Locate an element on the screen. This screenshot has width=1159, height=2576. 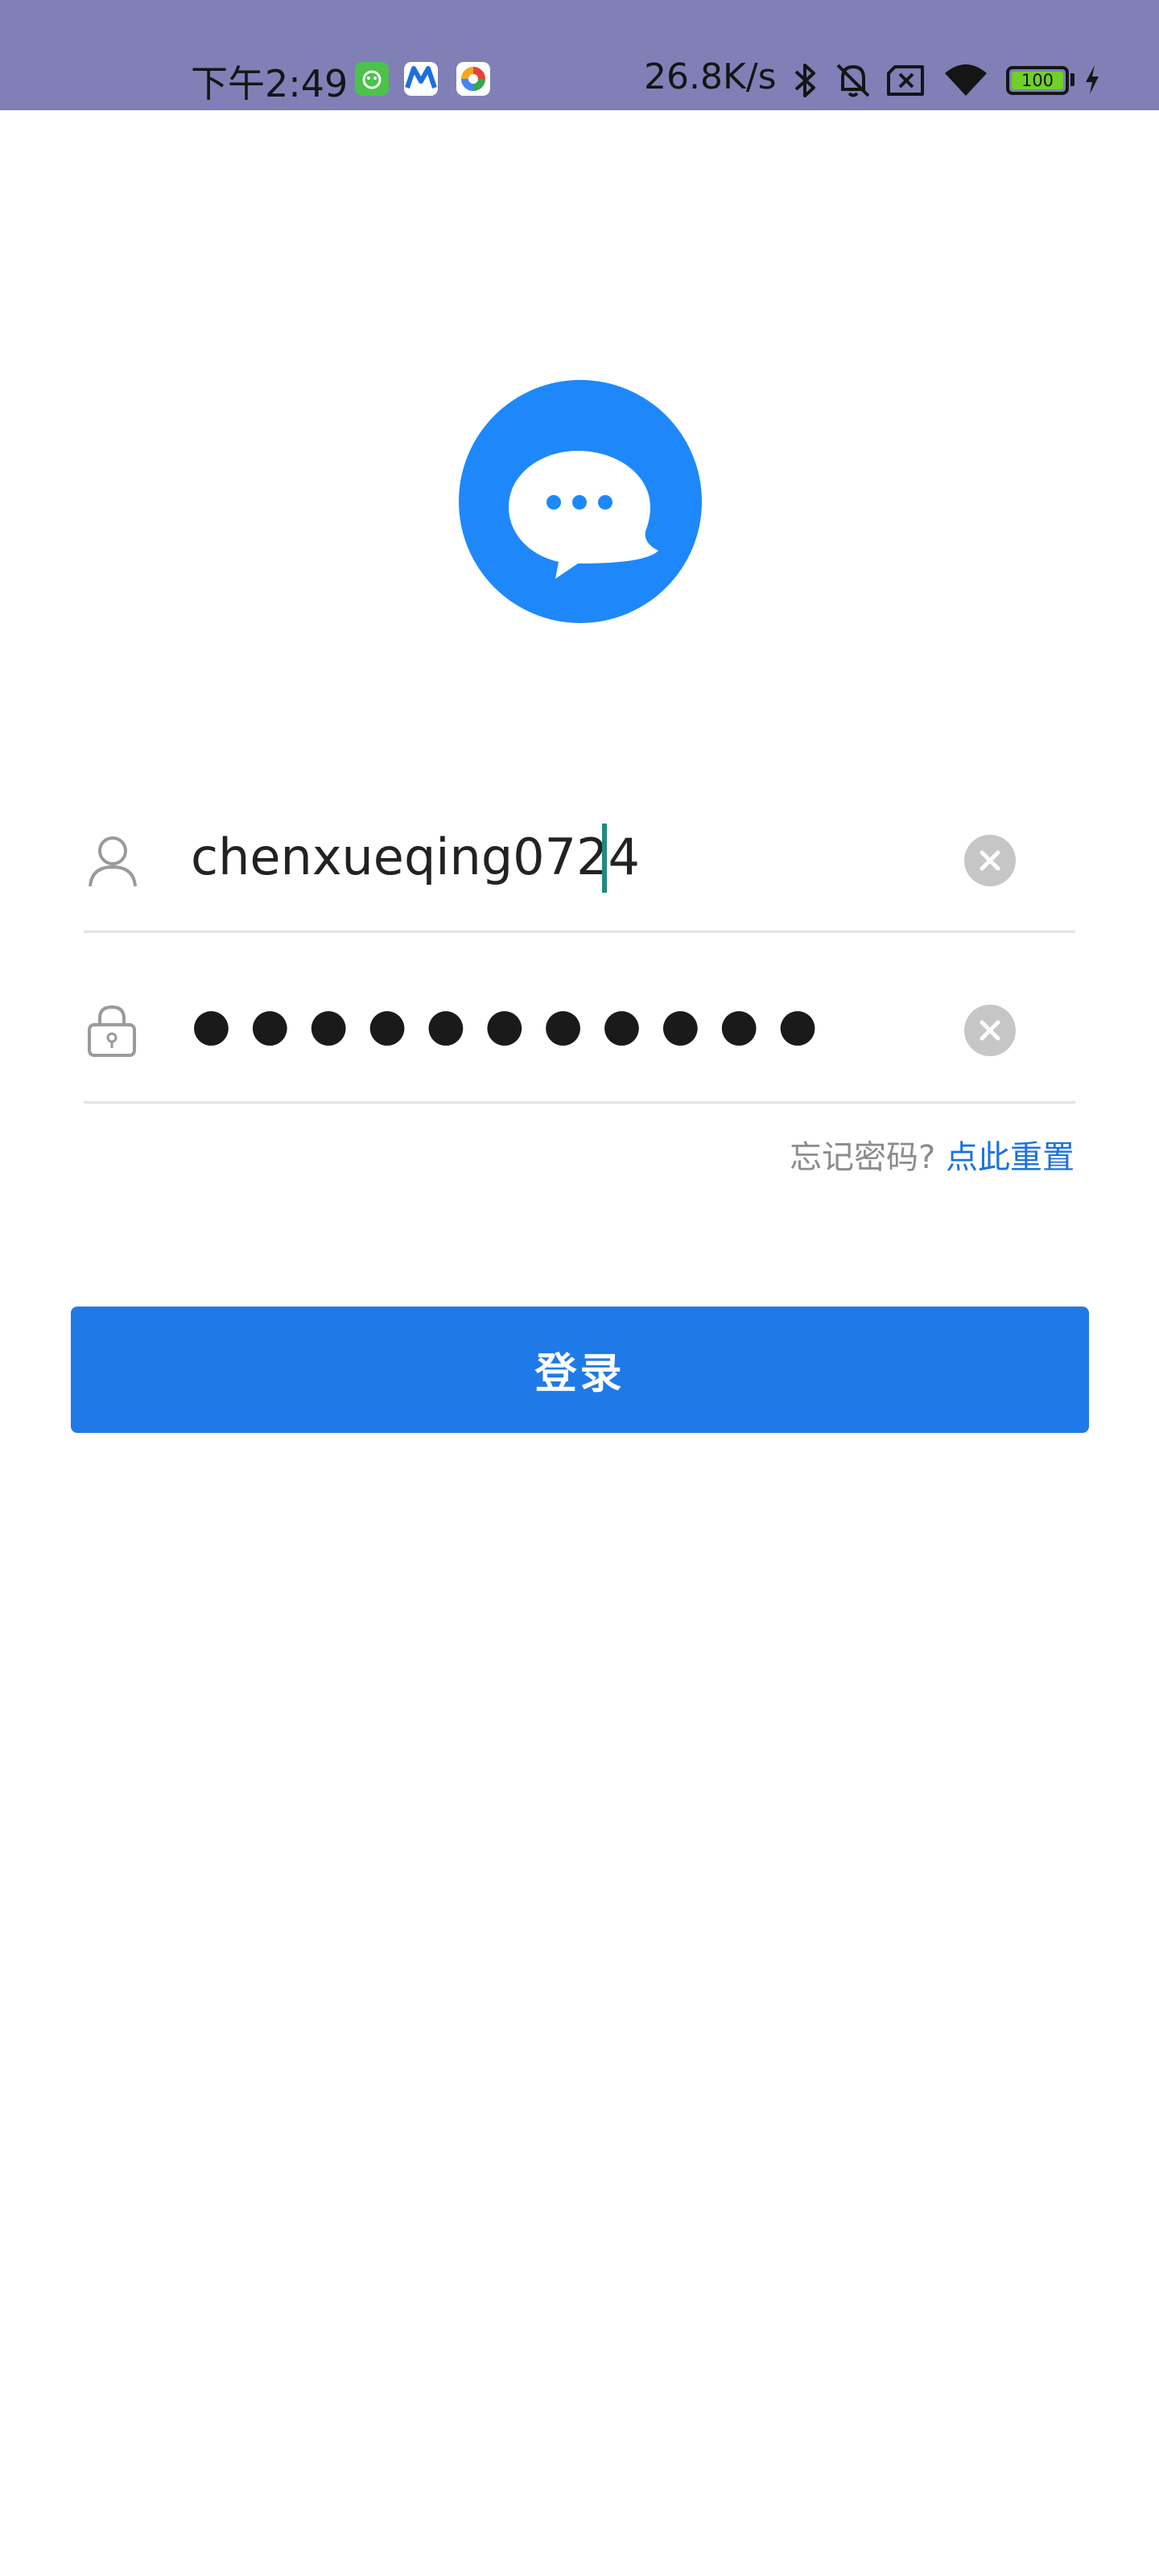
forgot-password-text: 忘记密码? is located at coordinates (863, 1157).